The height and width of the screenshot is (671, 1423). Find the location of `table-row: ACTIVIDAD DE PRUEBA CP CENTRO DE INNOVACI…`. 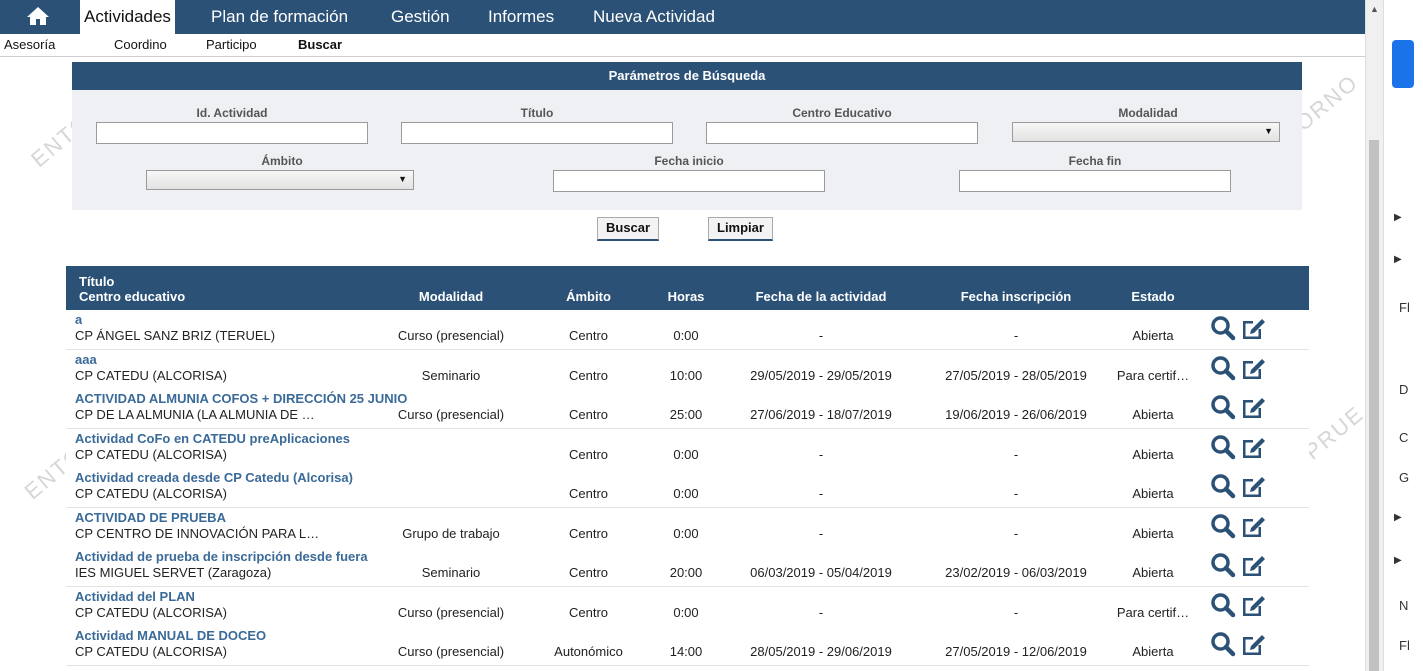

table-row: ACTIVIDAD DE PRUEBA CP CENTRO DE INNOVACI… is located at coordinates (687, 527).